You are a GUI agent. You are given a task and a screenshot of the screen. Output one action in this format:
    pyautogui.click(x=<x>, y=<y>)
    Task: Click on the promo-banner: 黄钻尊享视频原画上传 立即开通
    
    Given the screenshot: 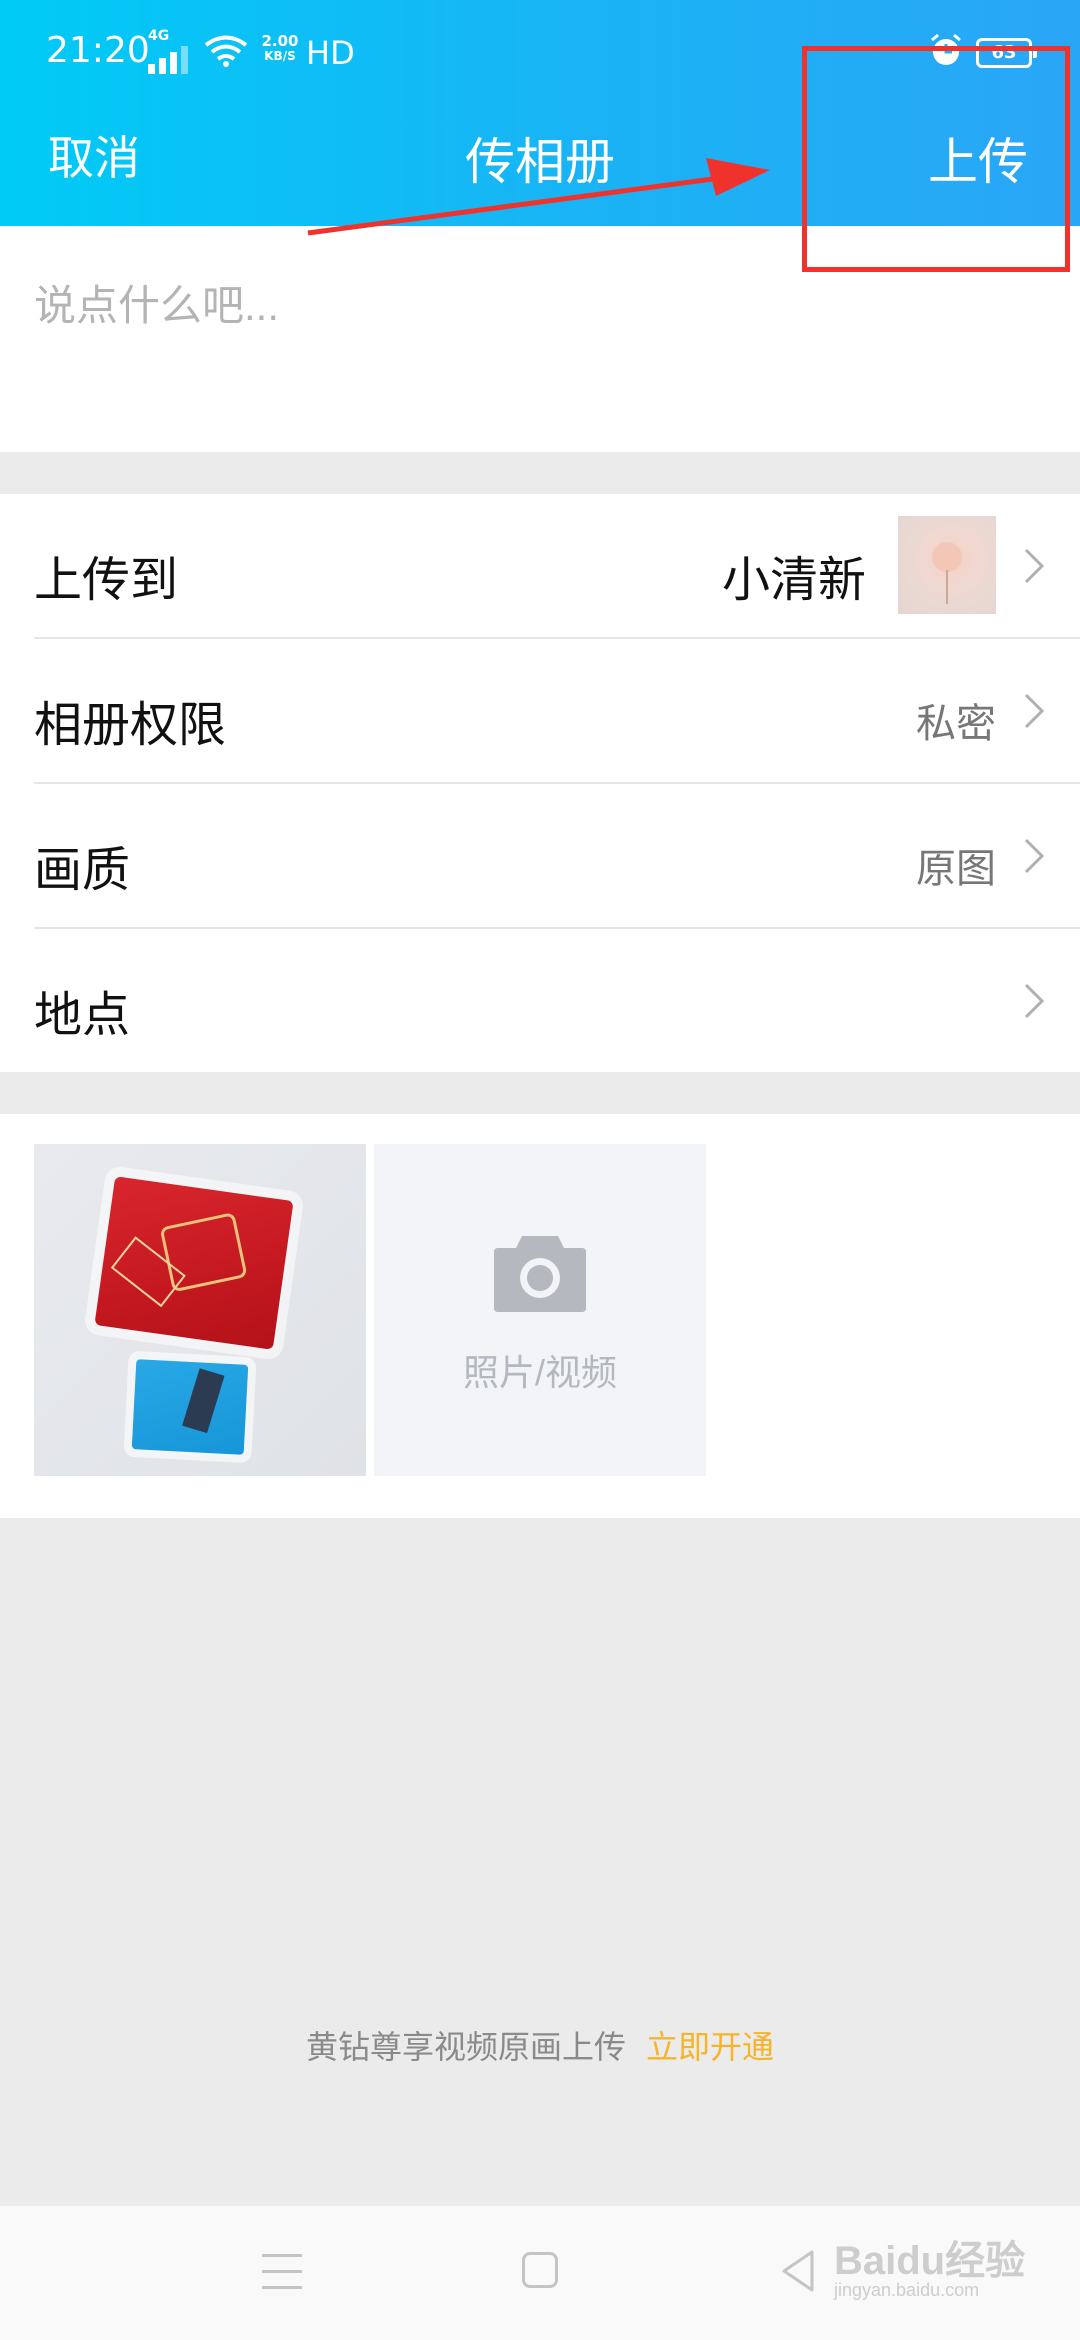 What is the action you would take?
    pyautogui.click(x=540, y=2045)
    